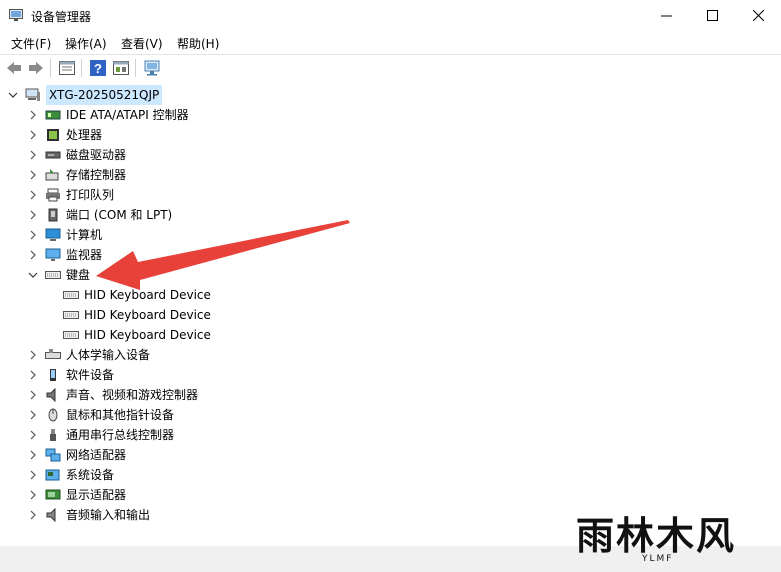  Describe the element at coordinates (53, 455) in the screenshot. I see `network-adapter-icon` at that location.